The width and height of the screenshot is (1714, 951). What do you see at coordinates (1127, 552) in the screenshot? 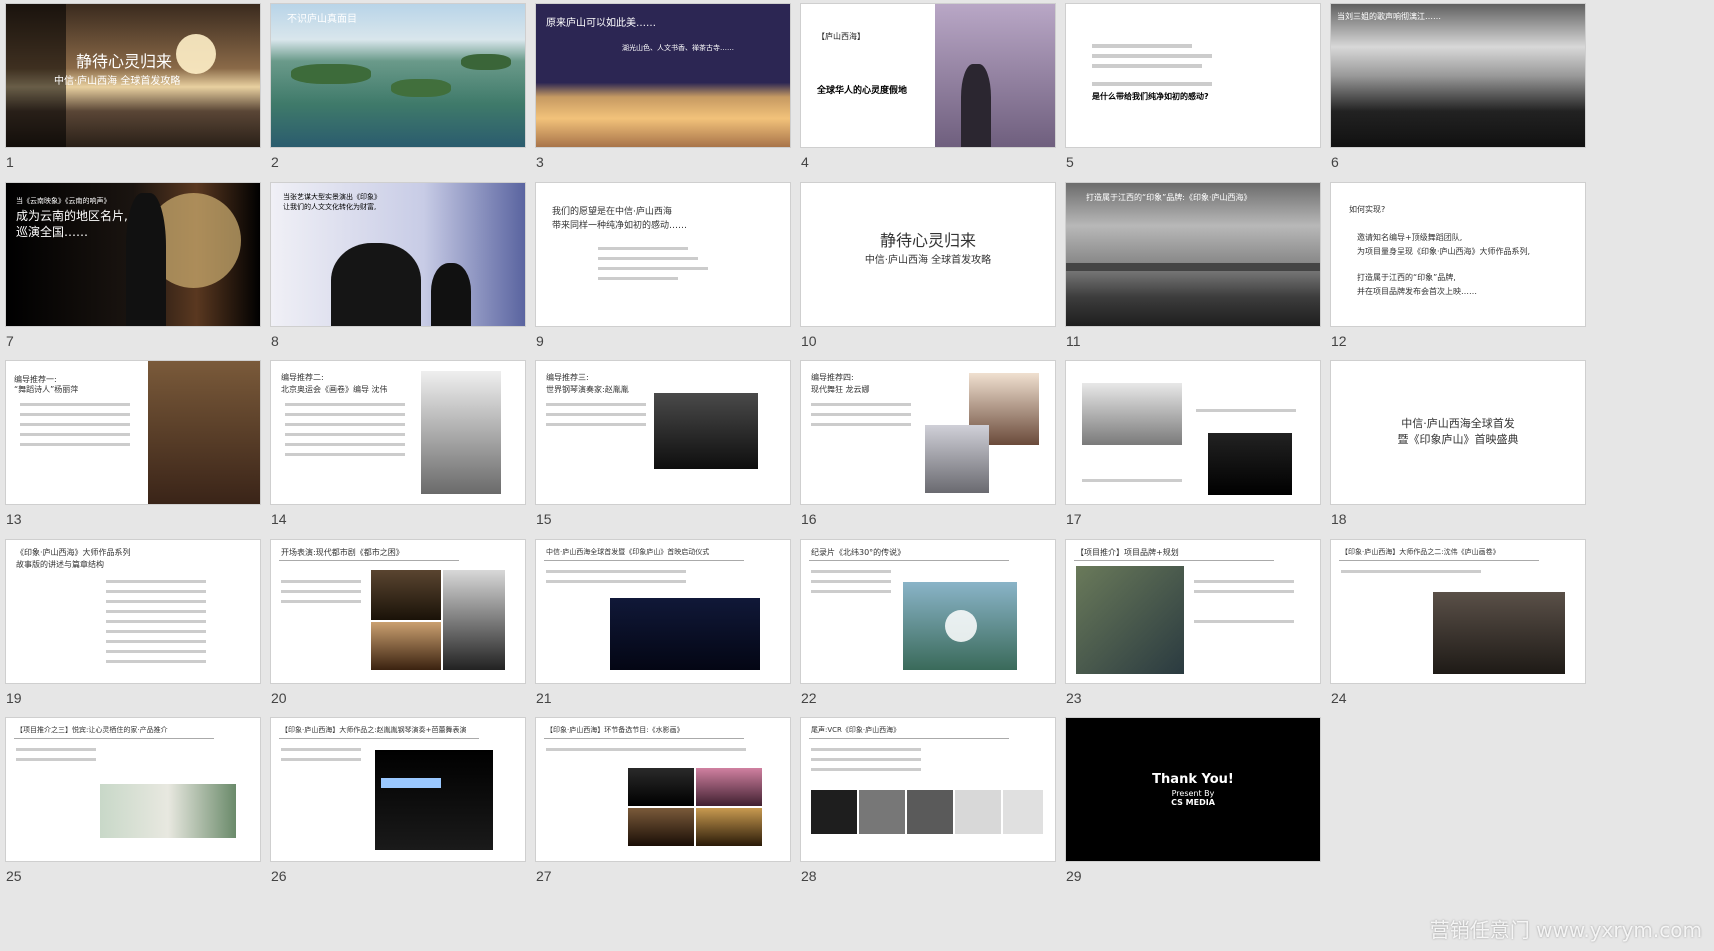
I see `slide-text: 【项目推介】项目品牌+规划` at bounding box center [1127, 552].